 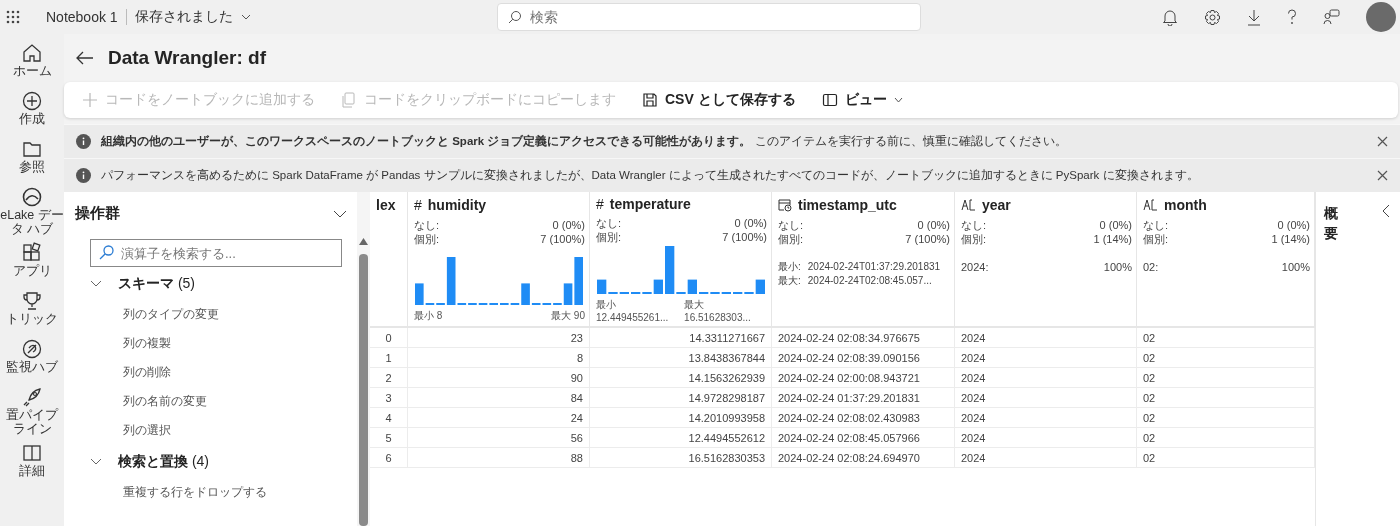 What do you see at coordinates (32, 453) in the screenshot?
I see `book-icon` at bounding box center [32, 453].